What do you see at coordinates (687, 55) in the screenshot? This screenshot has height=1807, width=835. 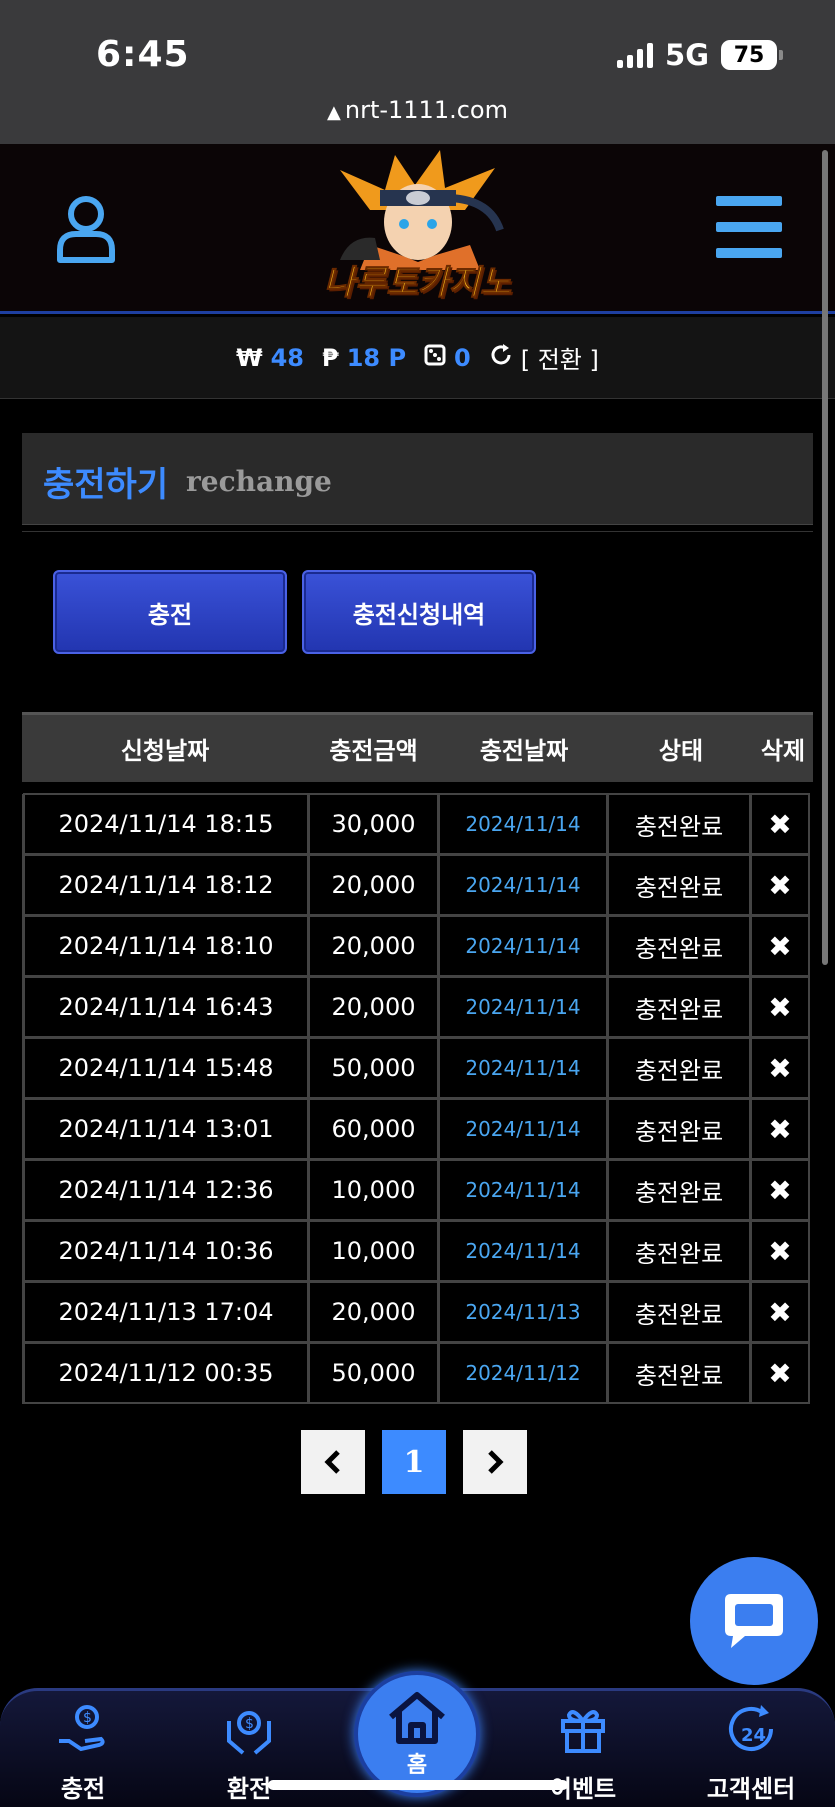 I see `network-type: 5G` at bounding box center [687, 55].